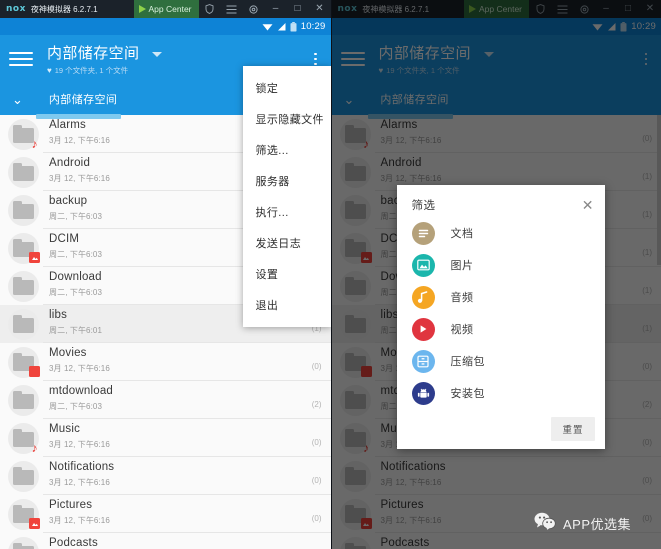 The width and height of the screenshot is (661, 549). I want to click on file-date: 周二, 下午6:03, so click(76, 406).